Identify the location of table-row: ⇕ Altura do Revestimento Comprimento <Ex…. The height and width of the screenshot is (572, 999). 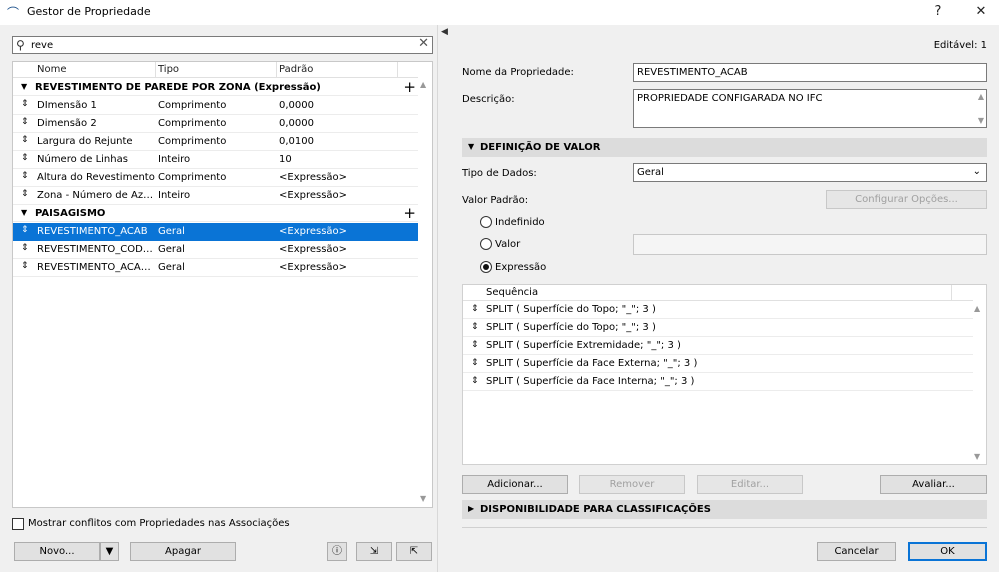
(215, 178).